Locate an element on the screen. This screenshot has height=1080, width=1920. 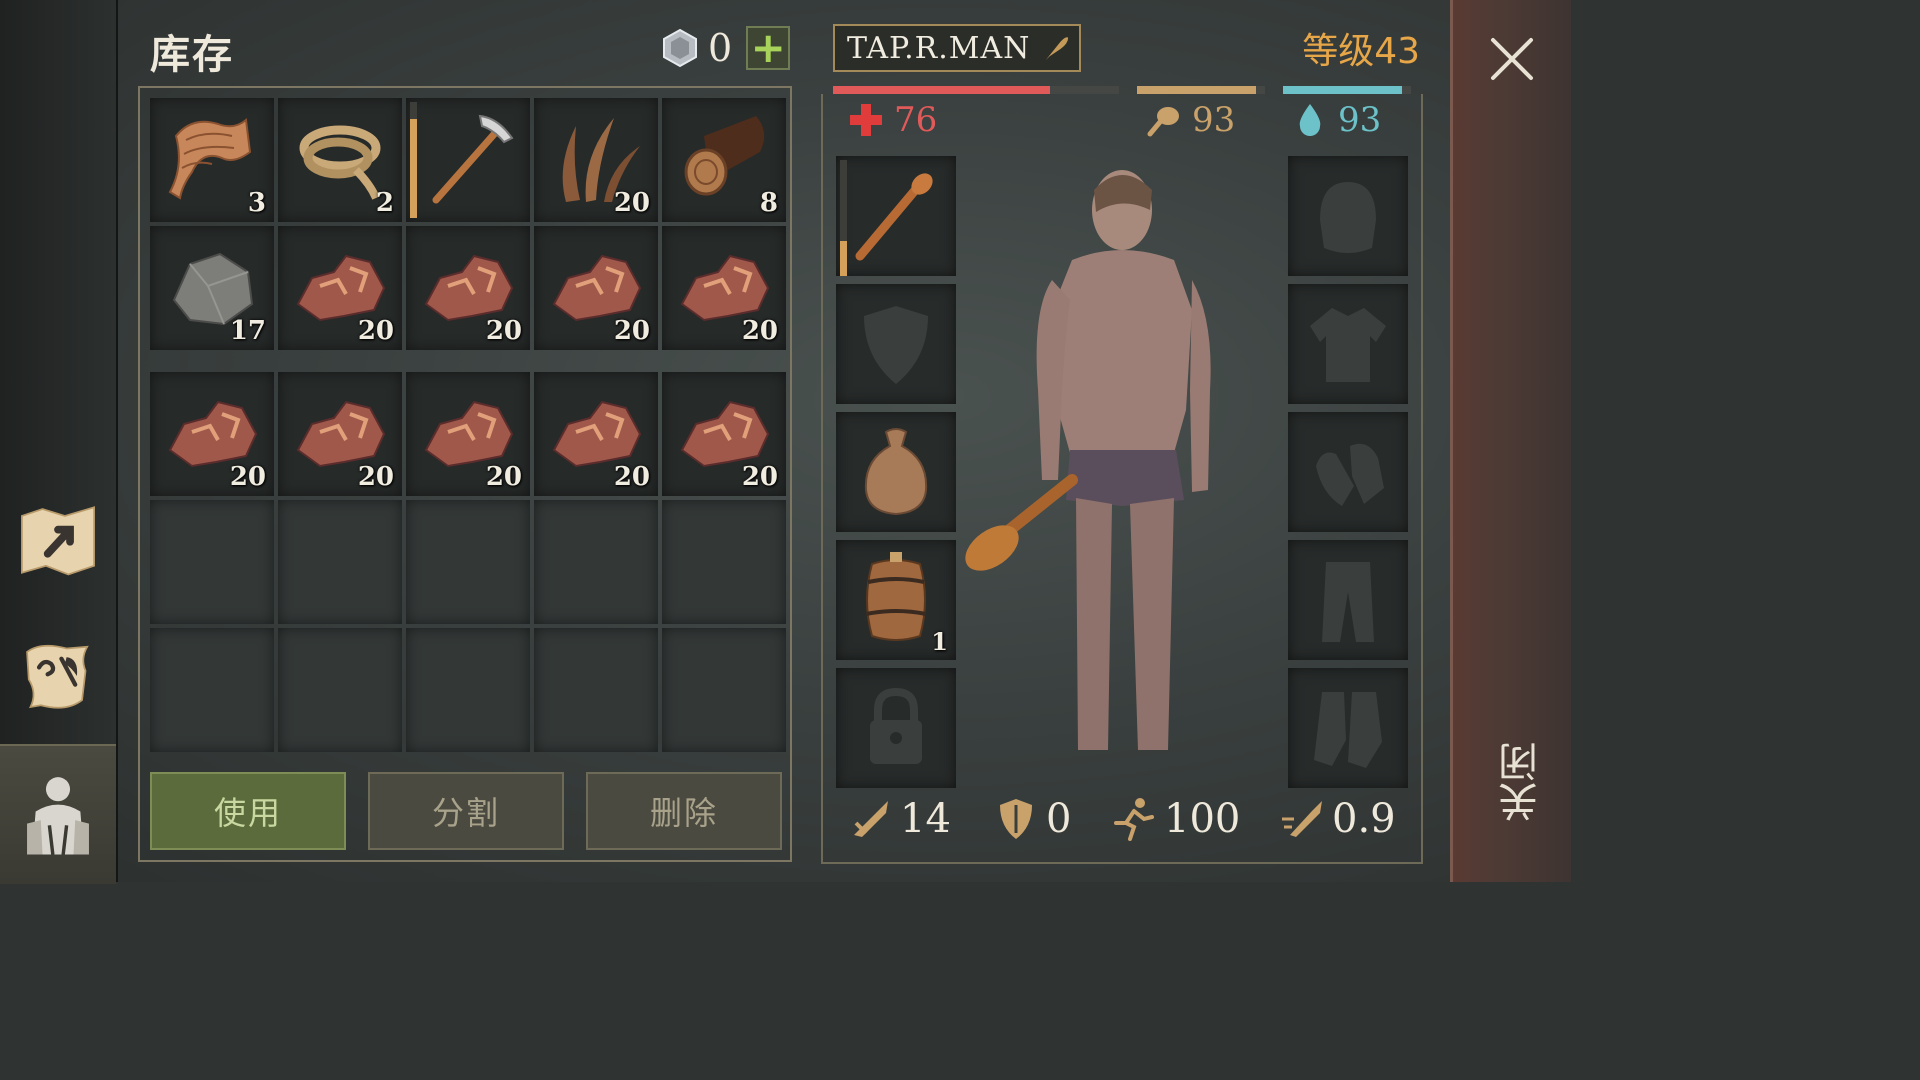
attack-stat: 14 is located at coordinates (899, 819).